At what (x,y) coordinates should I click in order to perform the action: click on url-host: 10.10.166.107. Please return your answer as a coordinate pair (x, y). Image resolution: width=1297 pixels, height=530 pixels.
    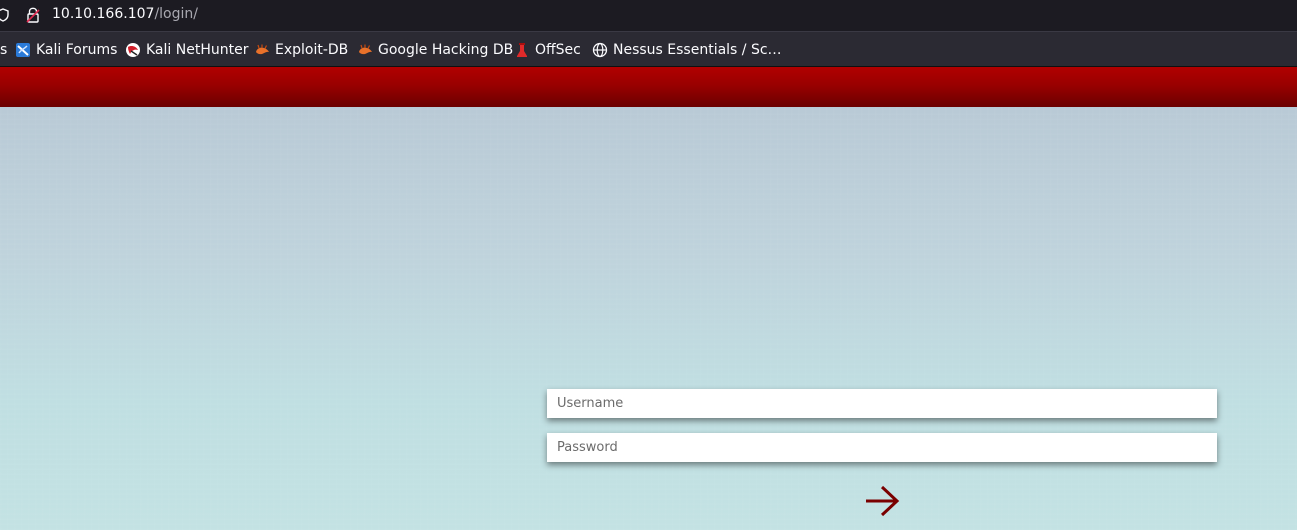
    Looking at the image, I should click on (103, 14).